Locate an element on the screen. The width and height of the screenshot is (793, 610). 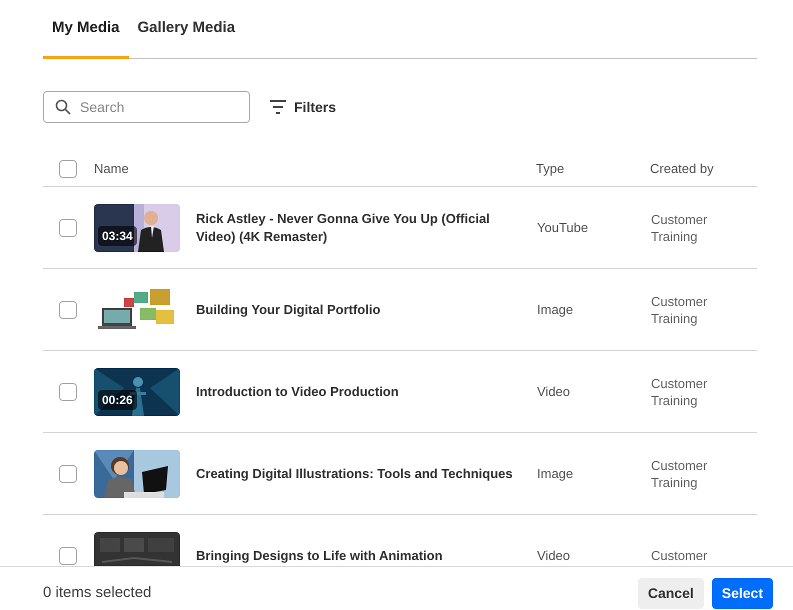
media-title: Introduction to Video Production is located at coordinates (355, 391).